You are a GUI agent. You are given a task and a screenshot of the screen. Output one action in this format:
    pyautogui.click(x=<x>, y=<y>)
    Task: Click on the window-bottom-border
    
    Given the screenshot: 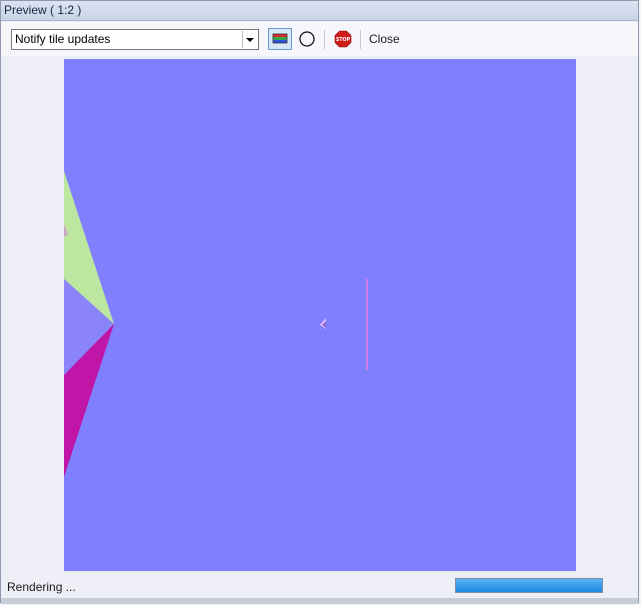 What is the action you would take?
    pyautogui.click(x=319, y=601)
    